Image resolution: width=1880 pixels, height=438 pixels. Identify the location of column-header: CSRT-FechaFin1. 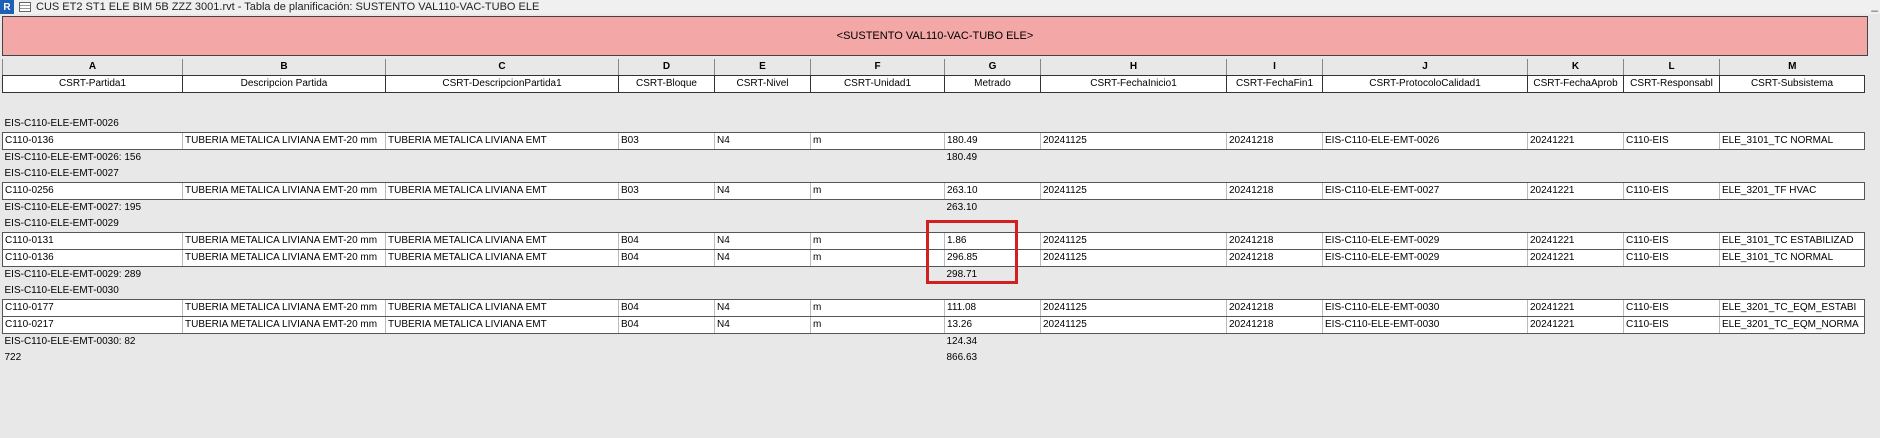
(1274, 84).